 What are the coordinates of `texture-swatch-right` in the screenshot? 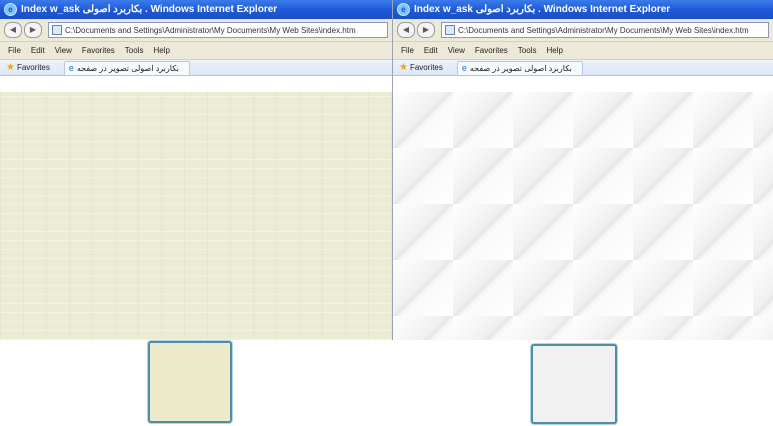 It's located at (574, 384).